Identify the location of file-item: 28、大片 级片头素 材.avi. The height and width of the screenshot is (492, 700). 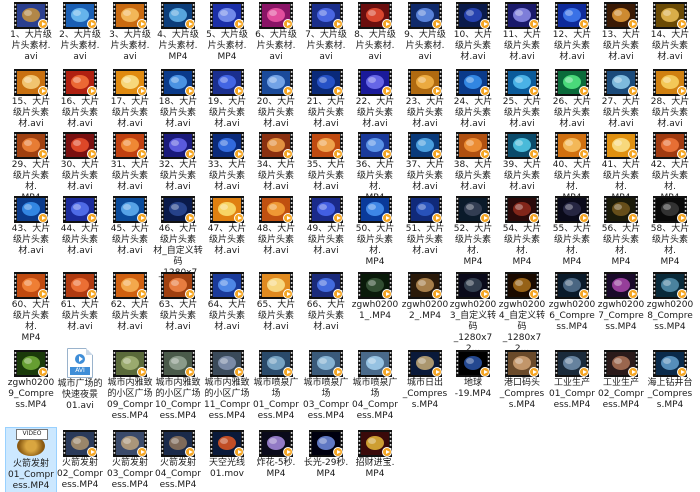
(670, 98).